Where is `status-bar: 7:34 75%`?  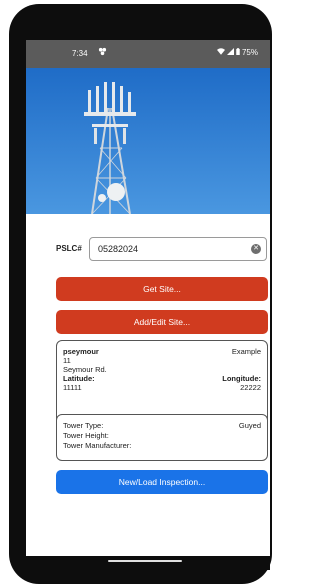 status-bar: 7:34 75% is located at coordinates (148, 54).